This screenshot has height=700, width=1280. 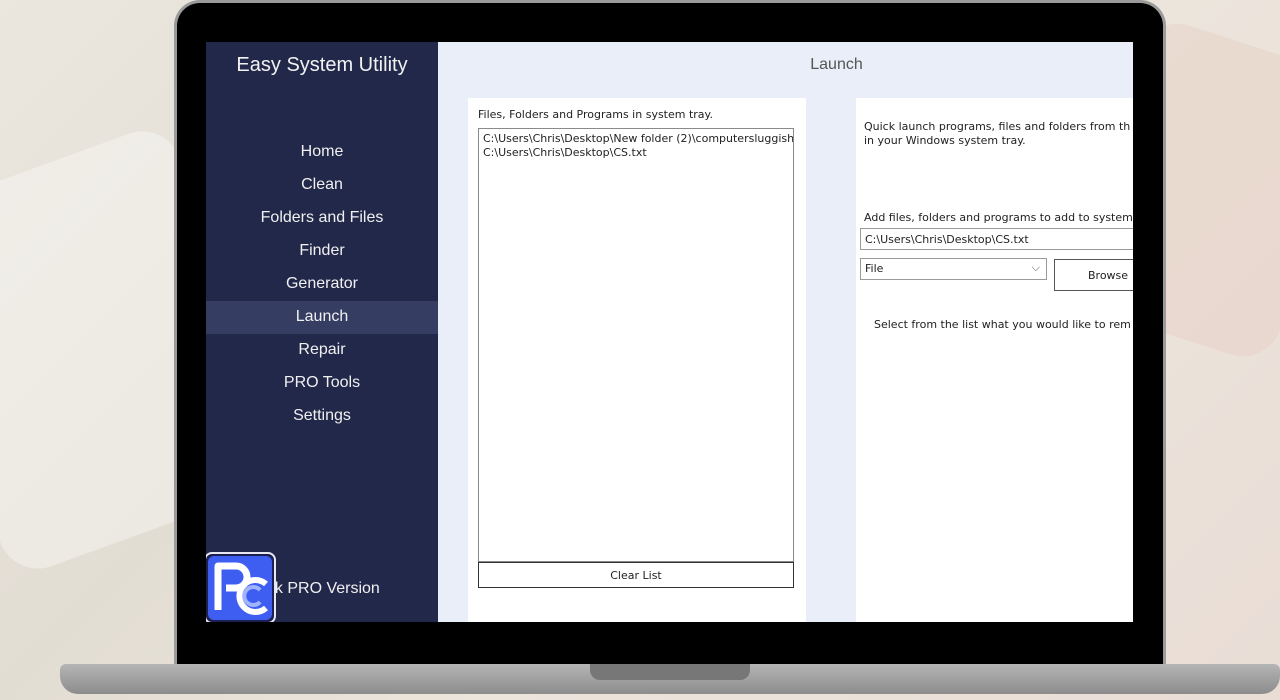 I want to click on type-select: File ⌵, so click(x=953, y=269).